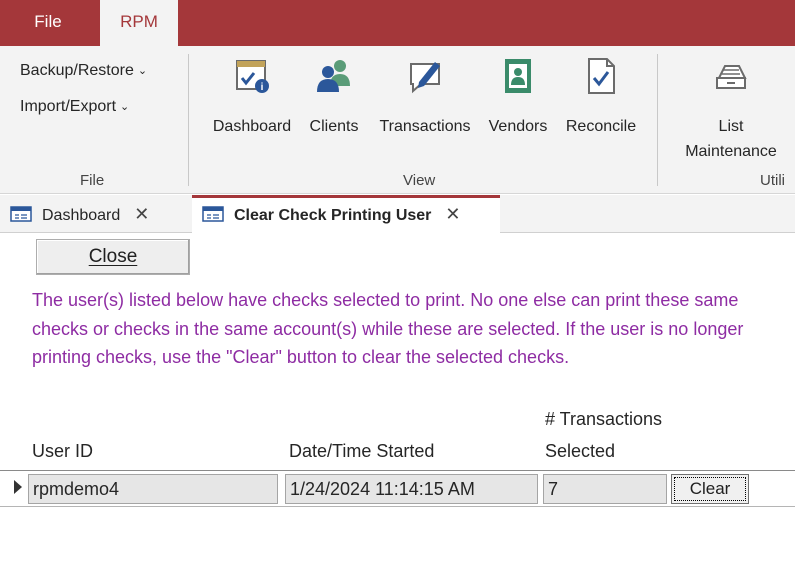  What do you see at coordinates (333, 76) in the screenshot?
I see `clients-icon` at bounding box center [333, 76].